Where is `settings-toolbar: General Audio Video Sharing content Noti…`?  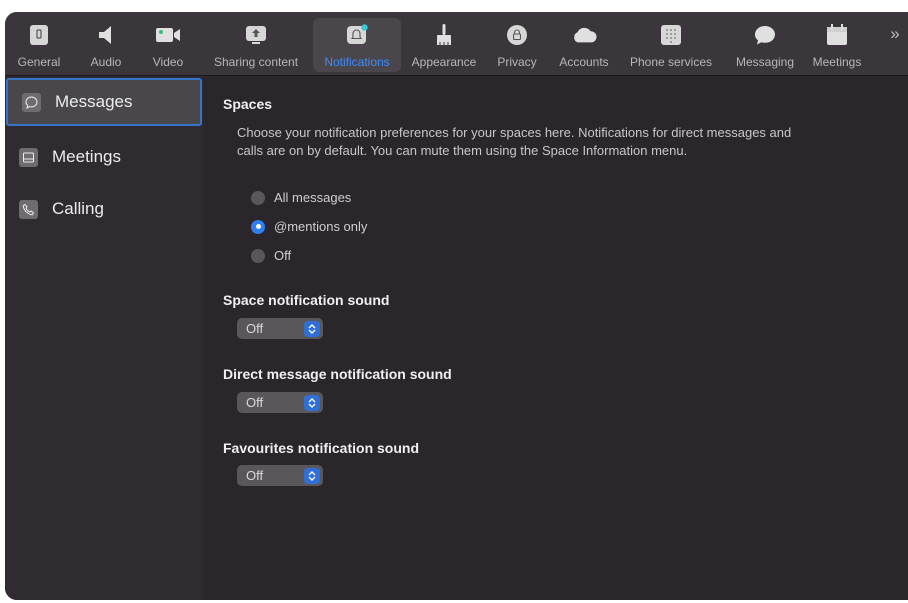 settings-toolbar: General Audio Video Sharing content Noti… is located at coordinates (456, 44).